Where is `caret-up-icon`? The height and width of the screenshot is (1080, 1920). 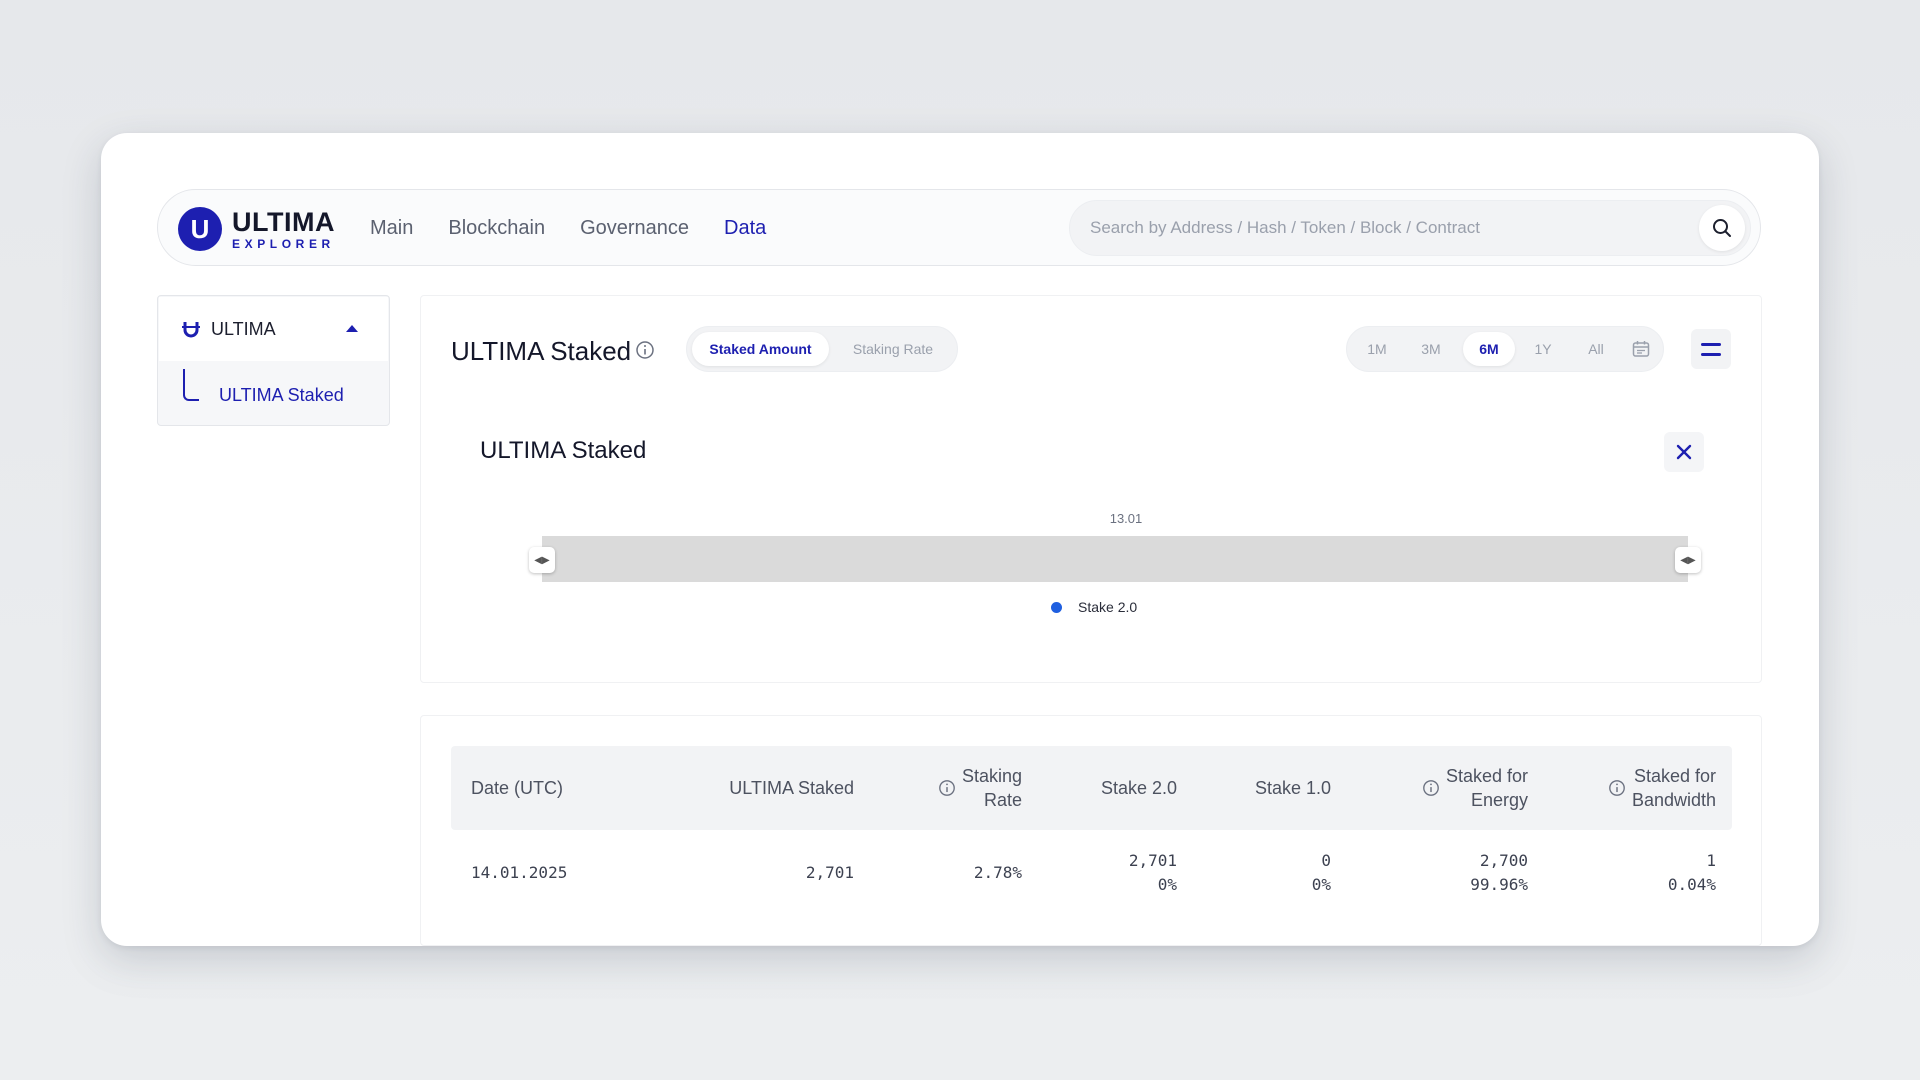 caret-up-icon is located at coordinates (352, 328).